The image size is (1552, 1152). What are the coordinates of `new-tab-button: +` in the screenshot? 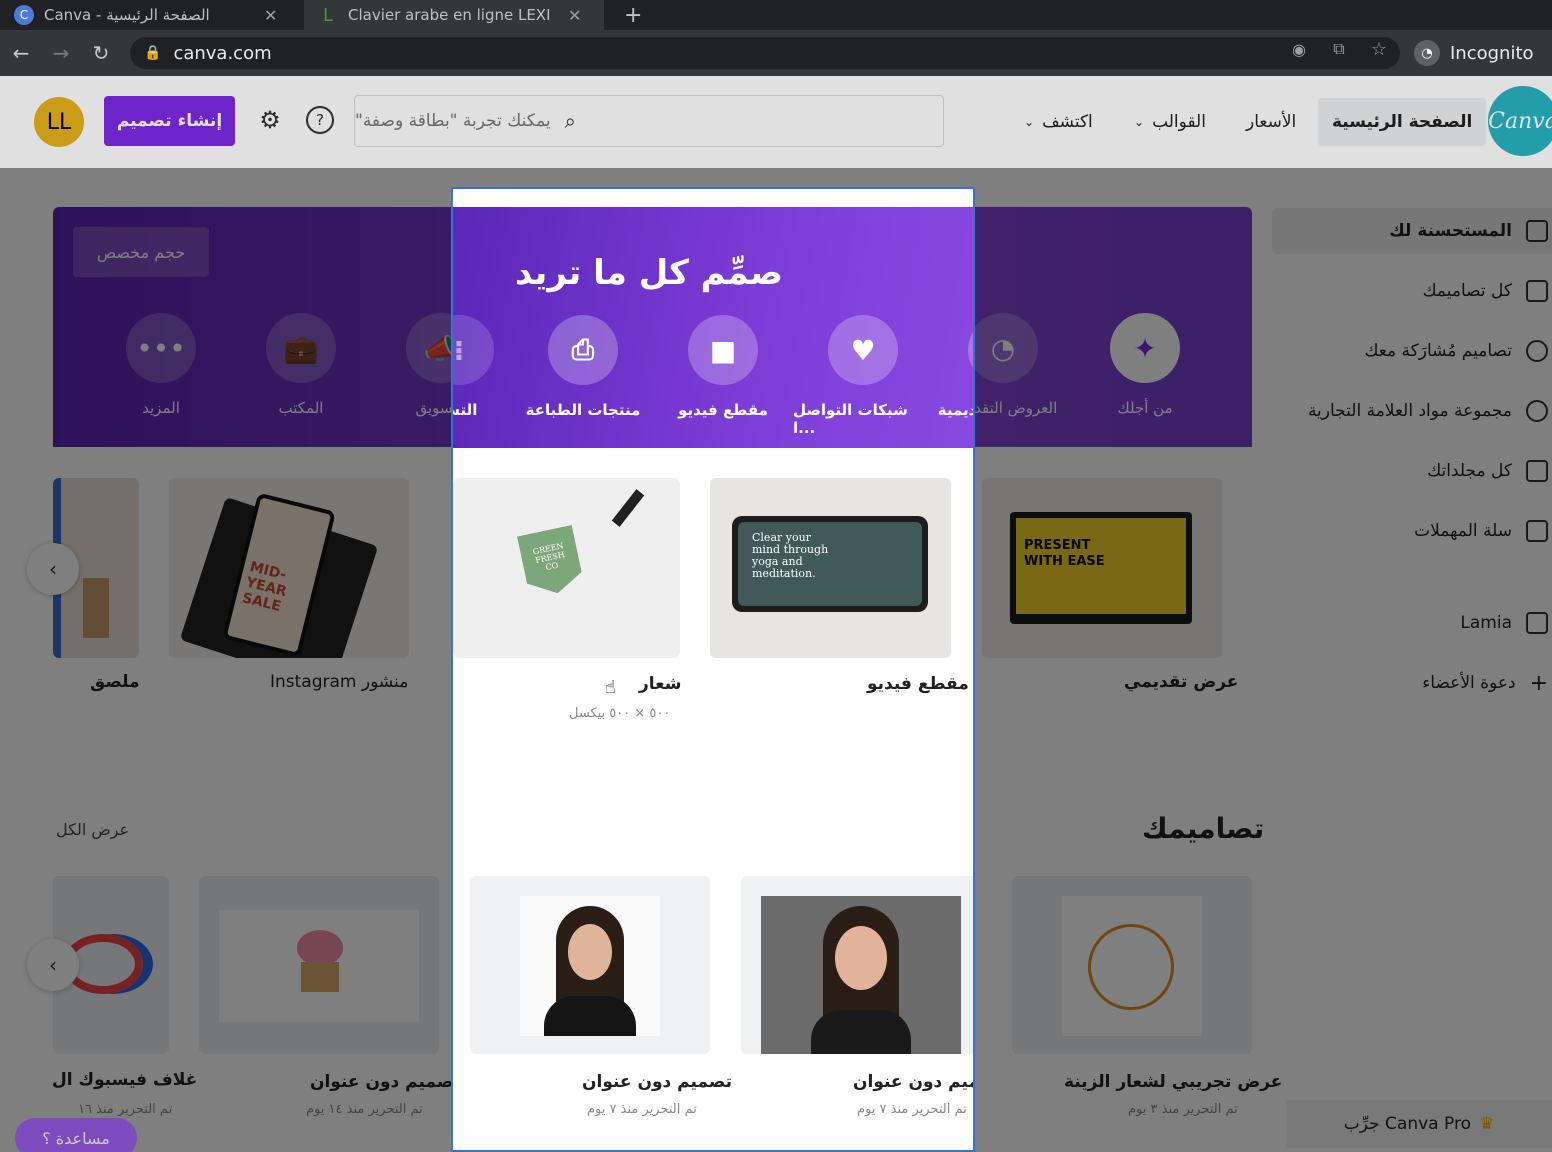 It's located at (633, 15).